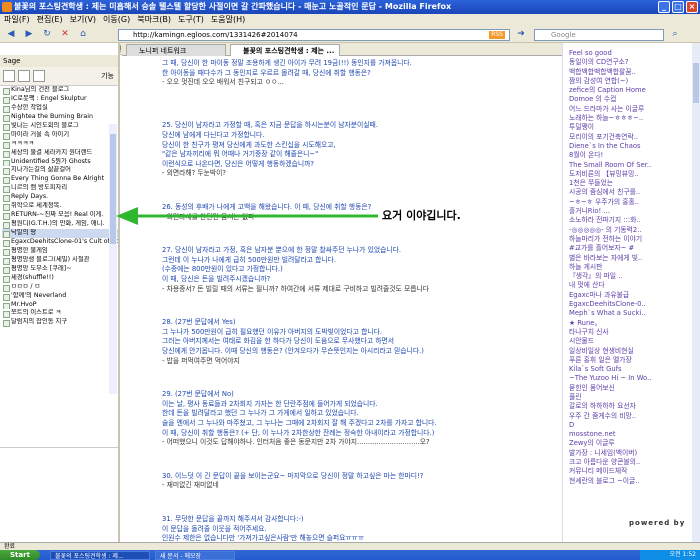  What do you see at coordinates (228, 19) in the screenshot?
I see `menu-item: 도움말(H)` at bounding box center [228, 19].